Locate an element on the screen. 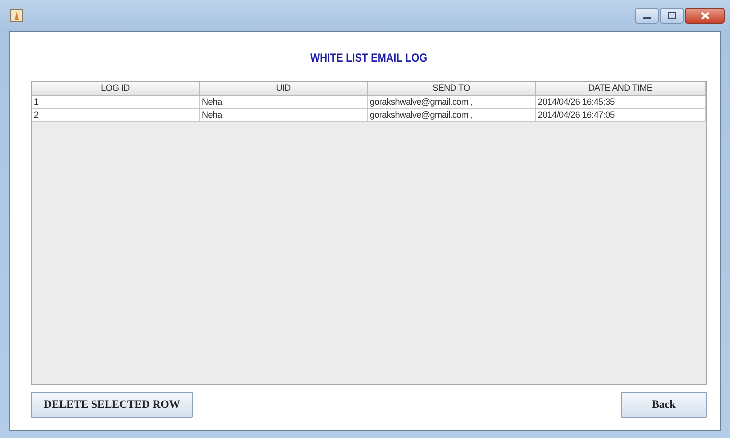 This screenshot has width=730, height=438. window-heading: WHITE LIST EMAIL LOG is located at coordinates (369, 58).